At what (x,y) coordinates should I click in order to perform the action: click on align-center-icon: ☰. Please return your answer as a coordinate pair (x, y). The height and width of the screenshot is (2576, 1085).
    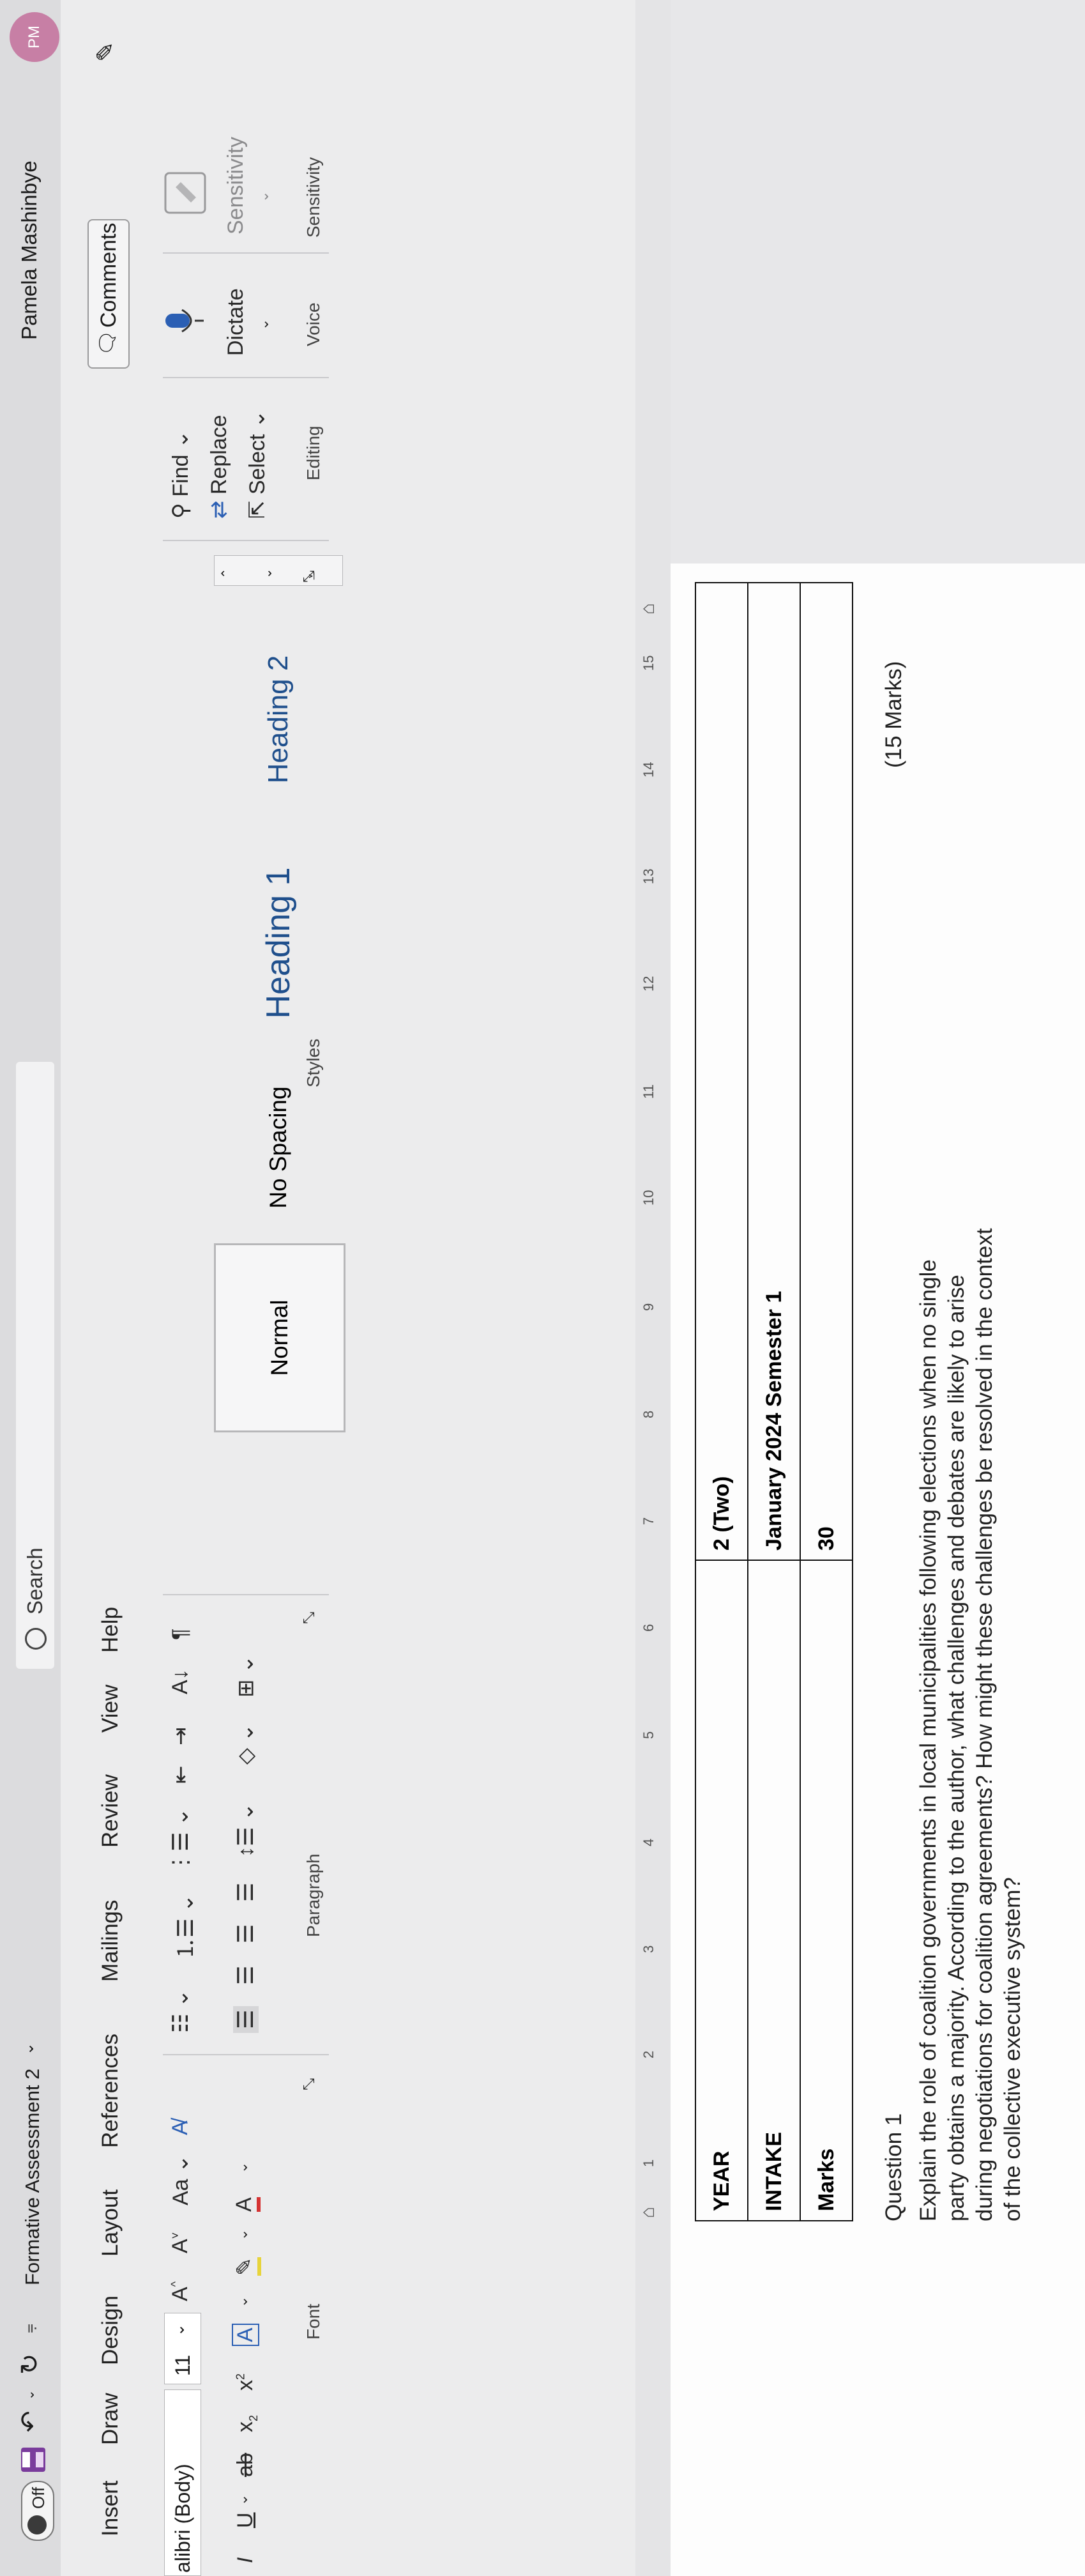
    Looking at the image, I should click on (246, 1975).